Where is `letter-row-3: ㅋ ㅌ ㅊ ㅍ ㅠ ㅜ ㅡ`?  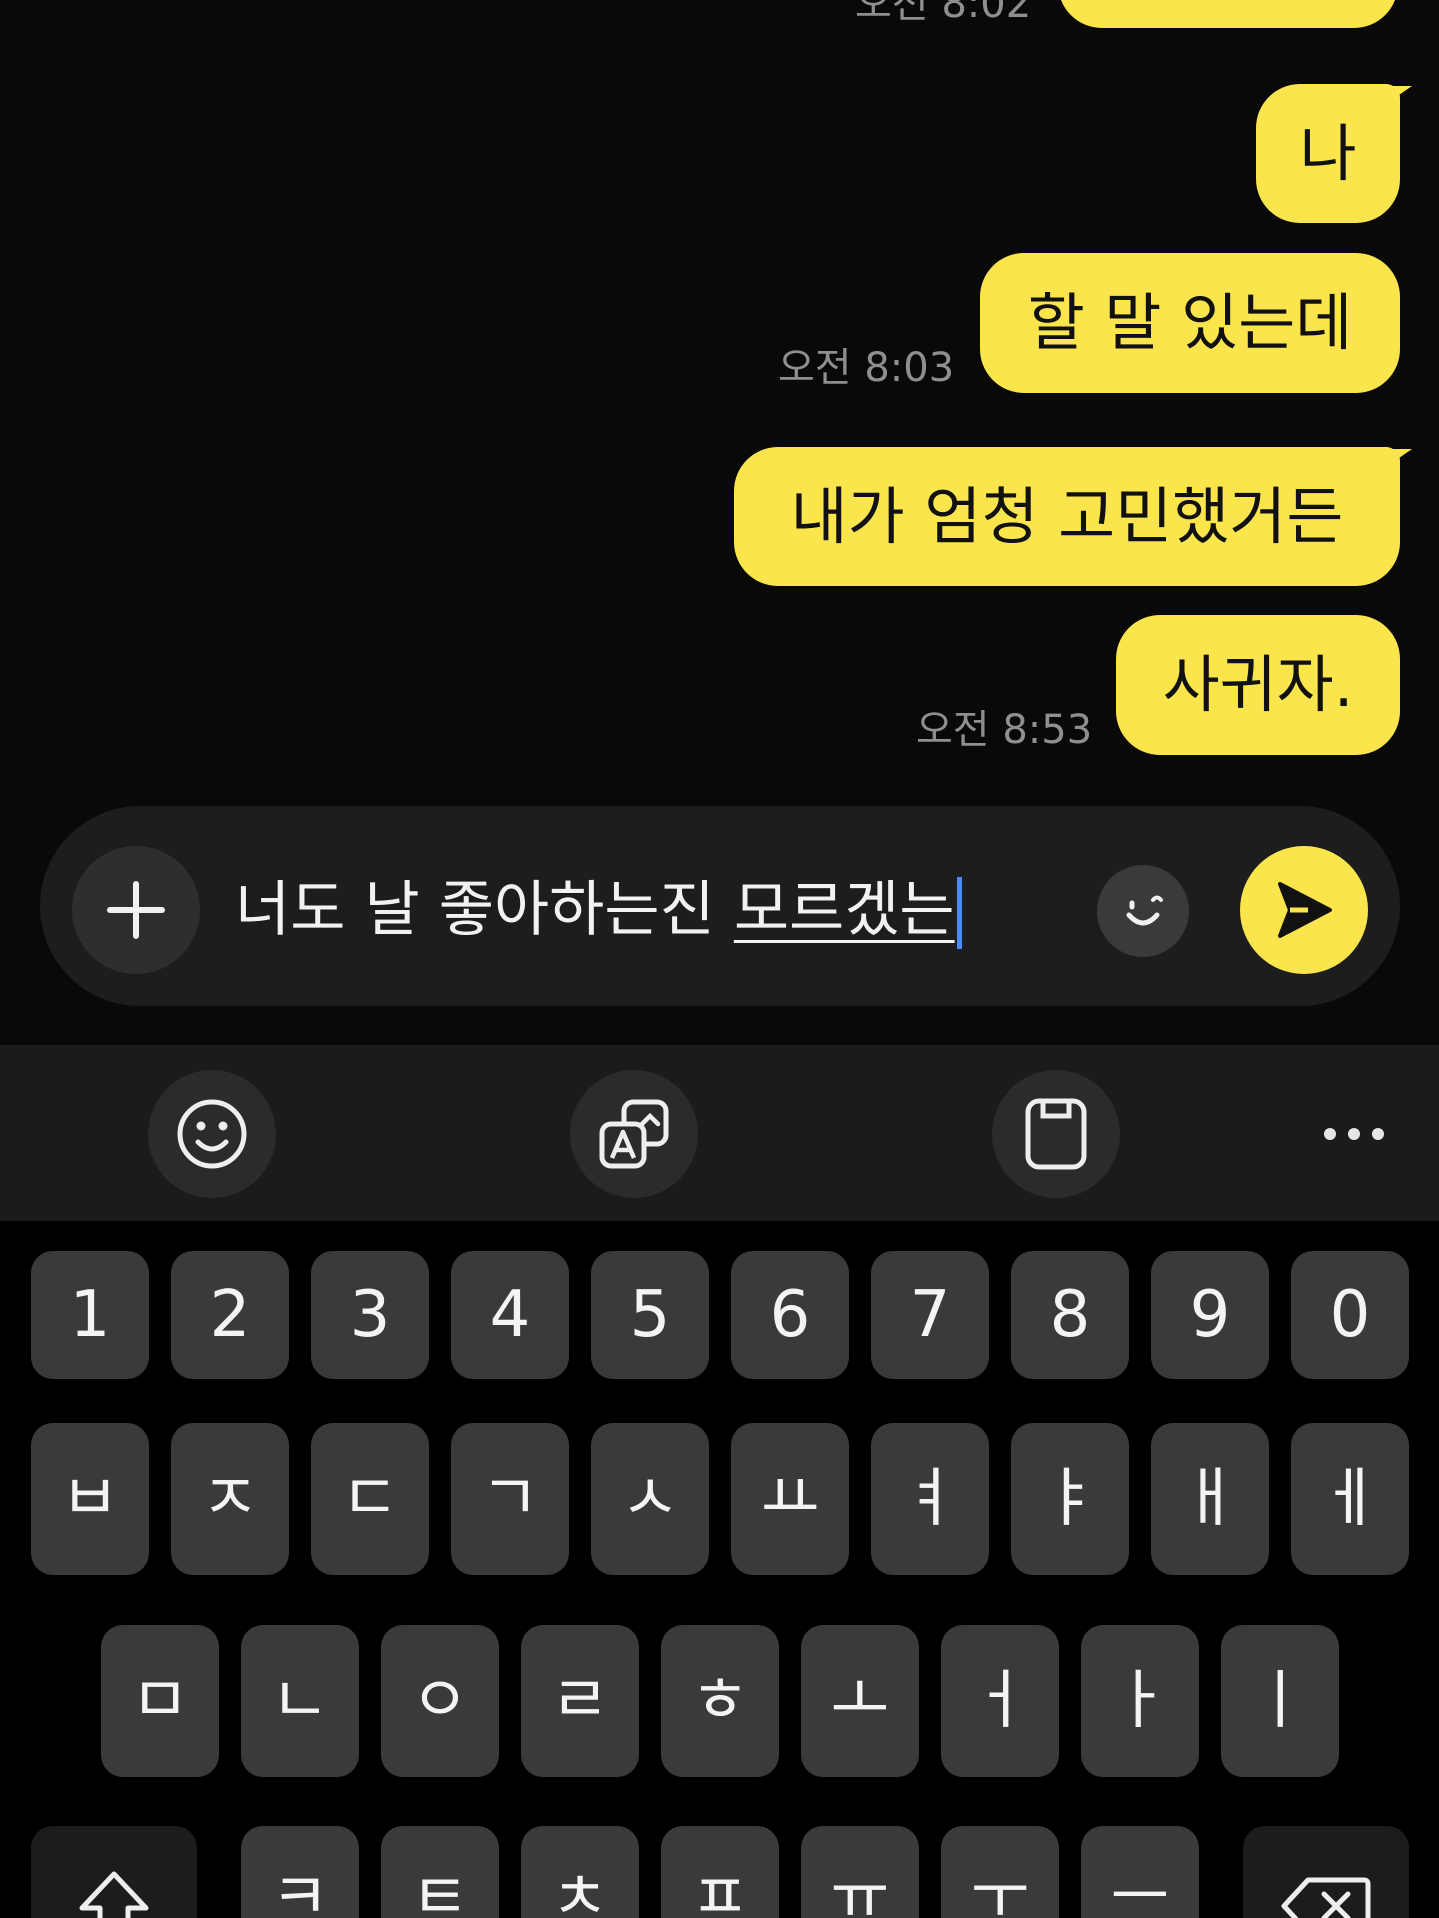 letter-row-3: ㅋ ㅌ ㅊ ㅍ ㅠ ㅜ ㅡ is located at coordinates (719, 1872).